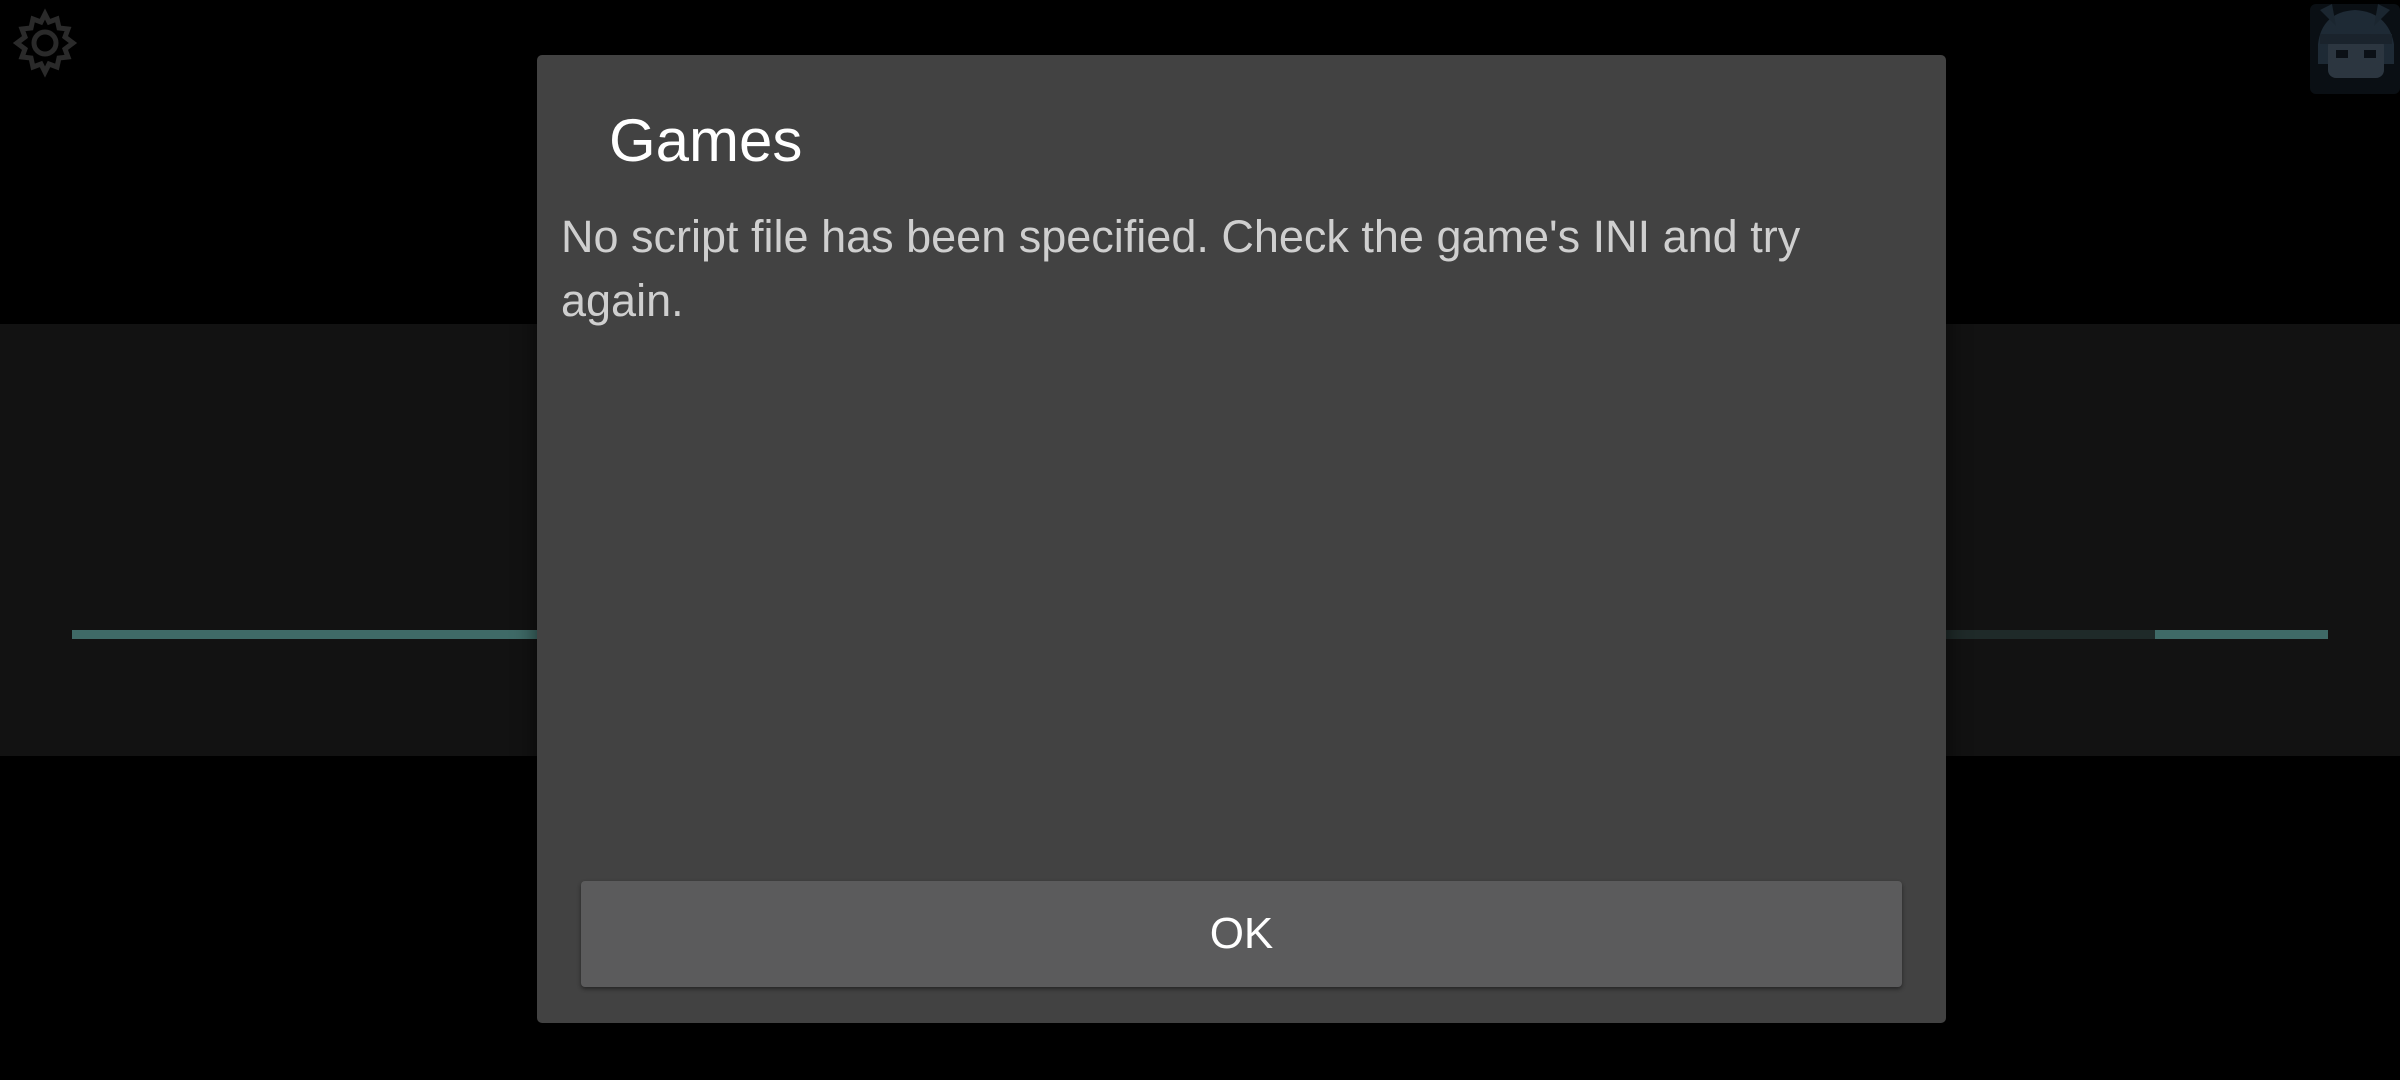 The height and width of the screenshot is (1080, 2400). What do you see at coordinates (2355, 49) in the screenshot?
I see `character-avatar-icon` at bounding box center [2355, 49].